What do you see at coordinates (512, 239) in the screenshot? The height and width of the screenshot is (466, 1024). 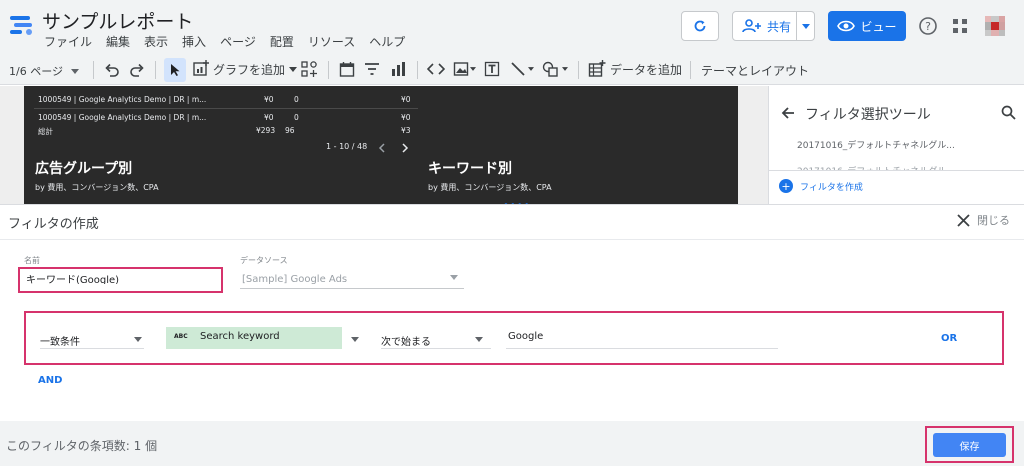 I see `dialog-divider` at bounding box center [512, 239].